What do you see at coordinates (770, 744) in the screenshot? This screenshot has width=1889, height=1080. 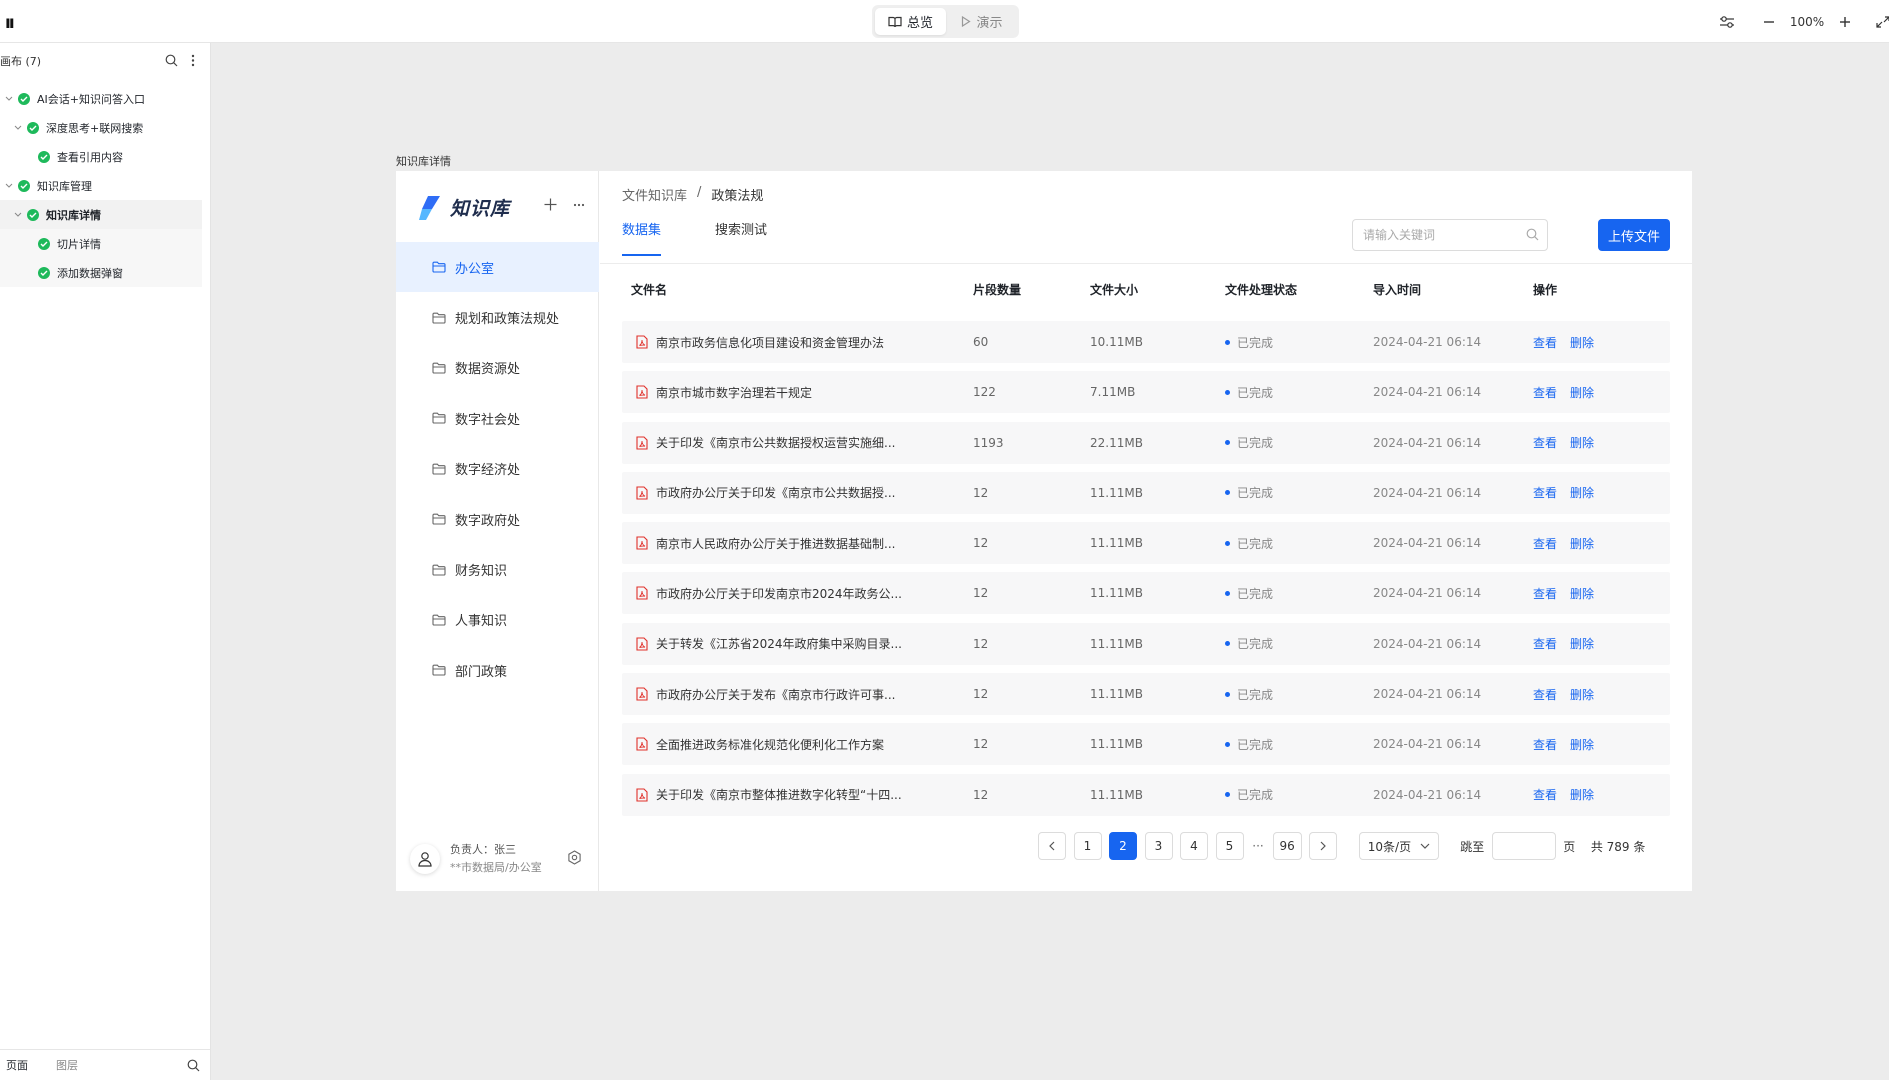 I see `file-name: 全面推进政务标准化规范化便利化工作方案` at bounding box center [770, 744].